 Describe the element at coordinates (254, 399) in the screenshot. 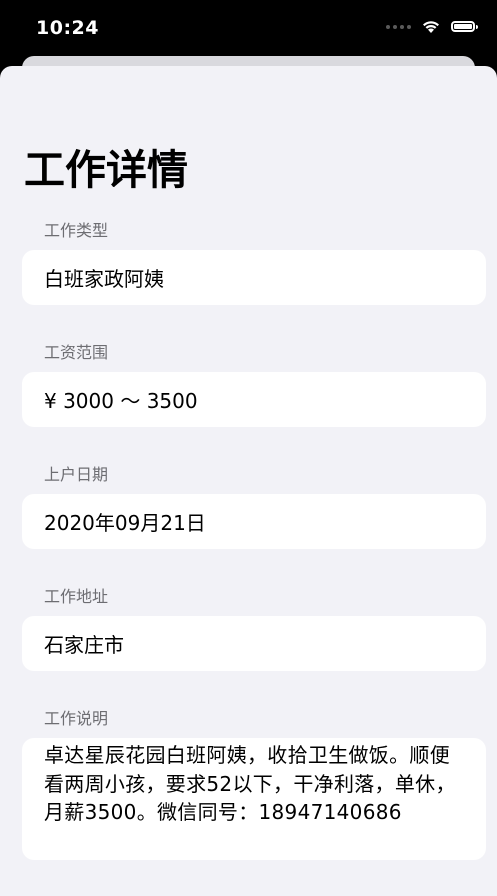

I see `salary-range-field: ¥ 3000 ～ 3500` at that location.